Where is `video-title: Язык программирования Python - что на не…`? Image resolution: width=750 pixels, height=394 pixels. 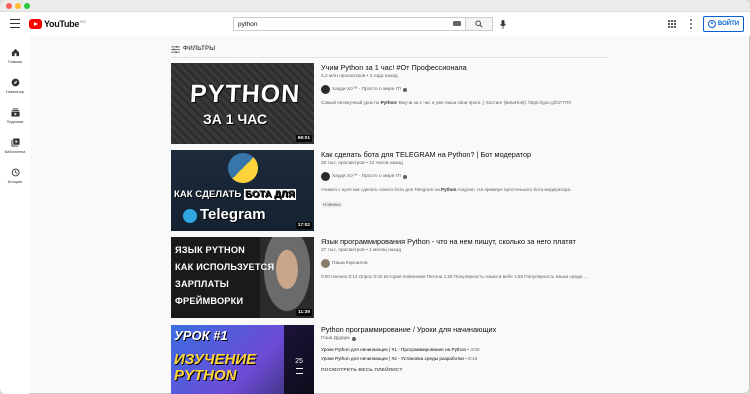
video-title: Язык программирования Python - что на не… is located at coordinates (466, 241).